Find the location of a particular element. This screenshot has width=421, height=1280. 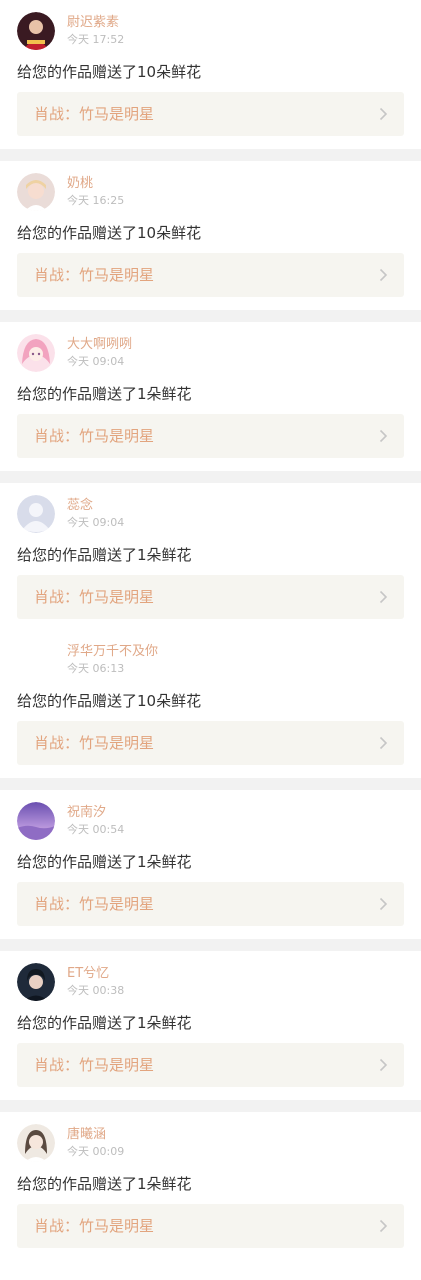

timestamp: 今天 00:54 is located at coordinates (96, 829).